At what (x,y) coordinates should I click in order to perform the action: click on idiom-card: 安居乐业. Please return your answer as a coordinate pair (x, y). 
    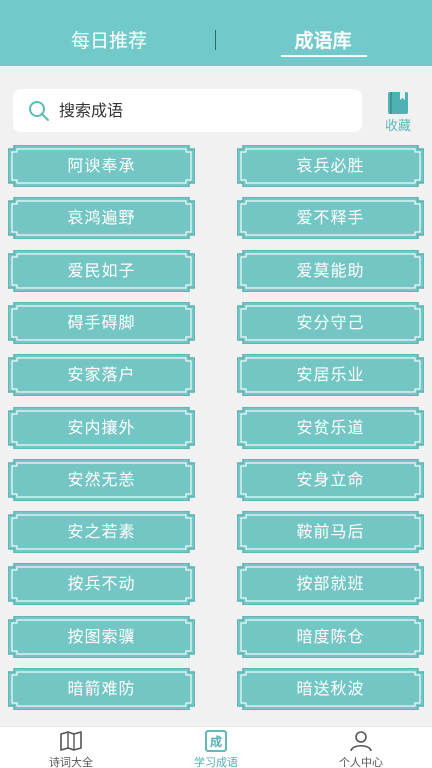
    Looking at the image, I should click on (330, 375).